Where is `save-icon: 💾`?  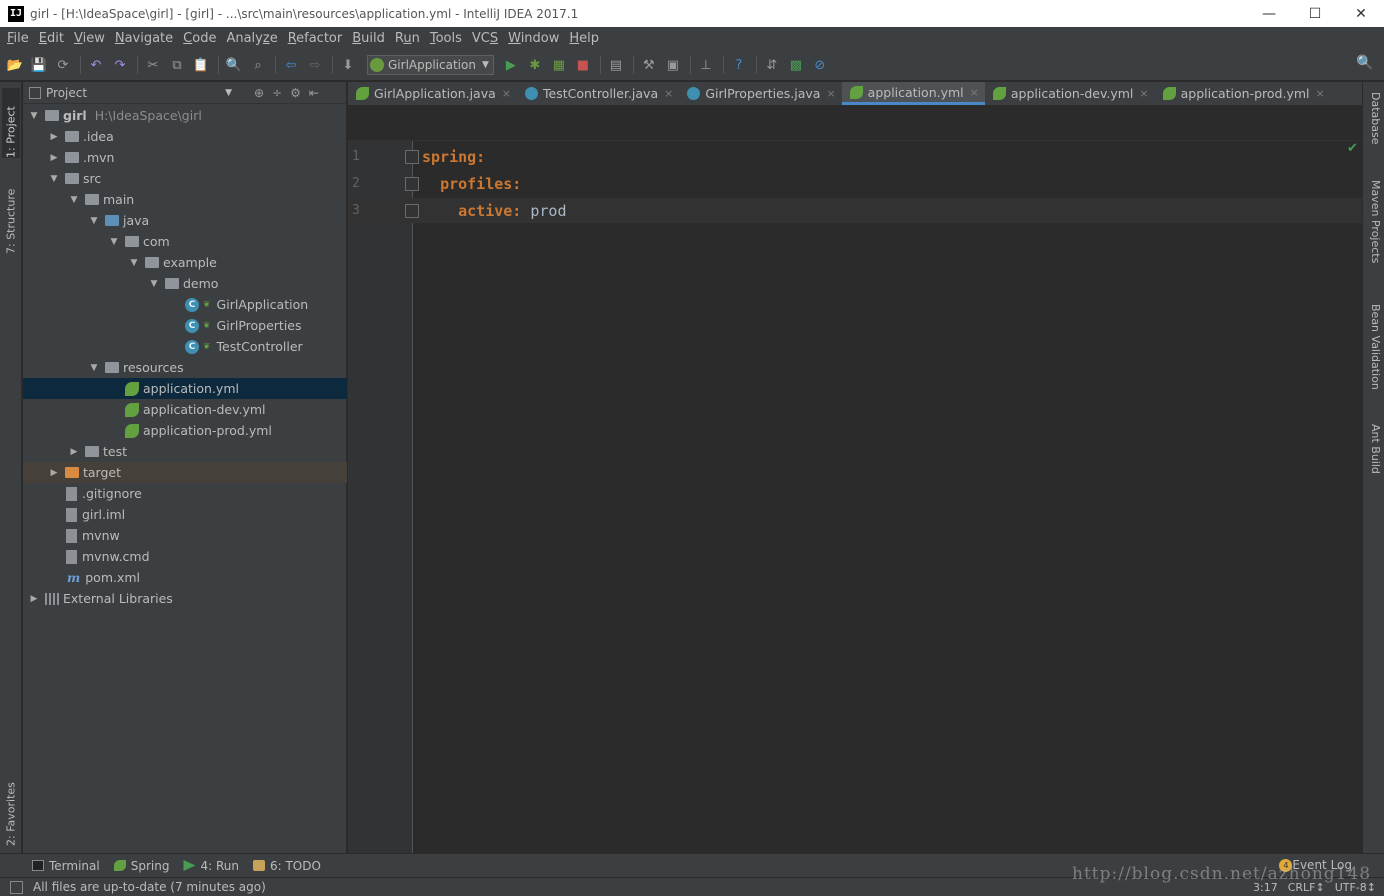
save-icon: 💾 is located at coordinates (39, 65).